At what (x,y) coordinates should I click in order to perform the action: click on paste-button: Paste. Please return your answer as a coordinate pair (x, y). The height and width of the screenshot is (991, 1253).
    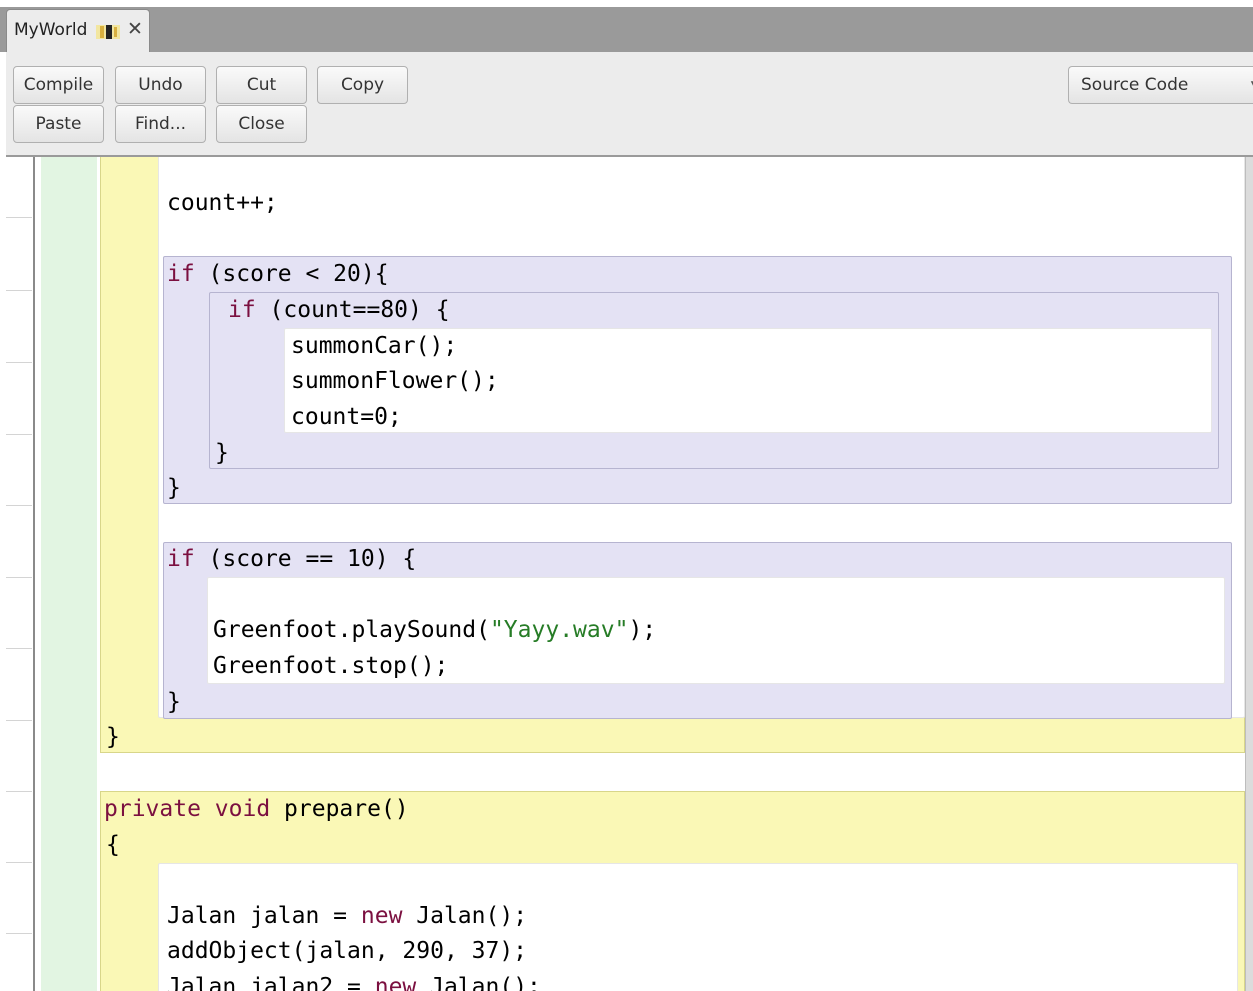
    Looking at the image, I should click on (58, 124).